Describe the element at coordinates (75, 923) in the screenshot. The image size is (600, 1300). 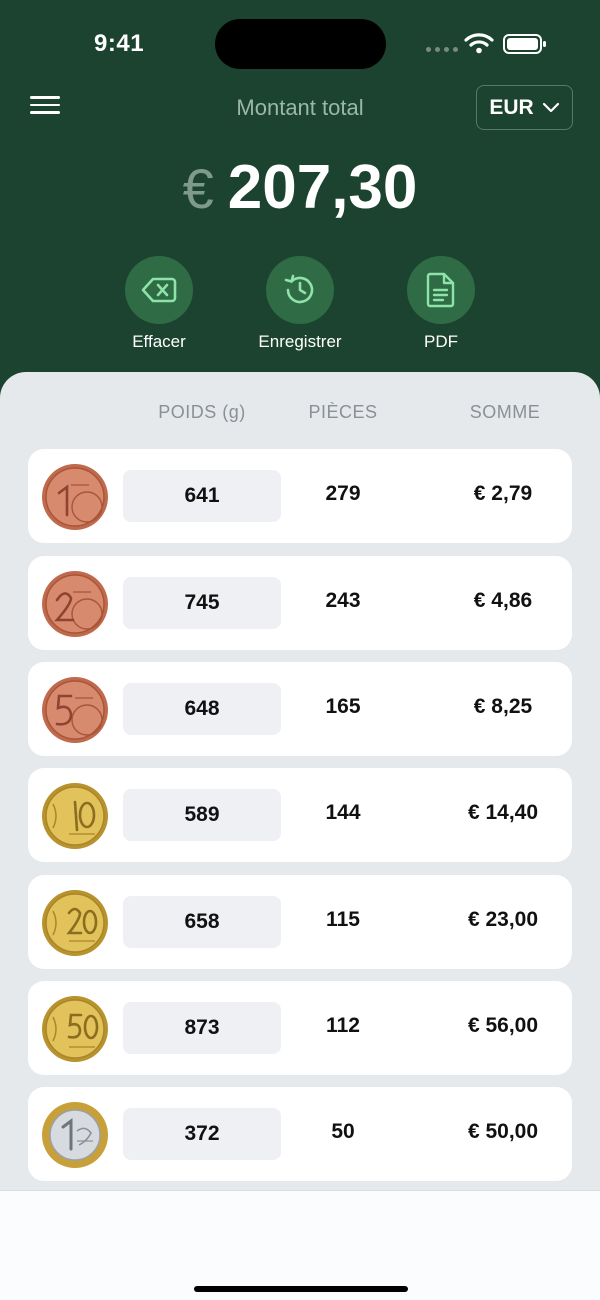
I see `coin-20-cent-icon` at that location.